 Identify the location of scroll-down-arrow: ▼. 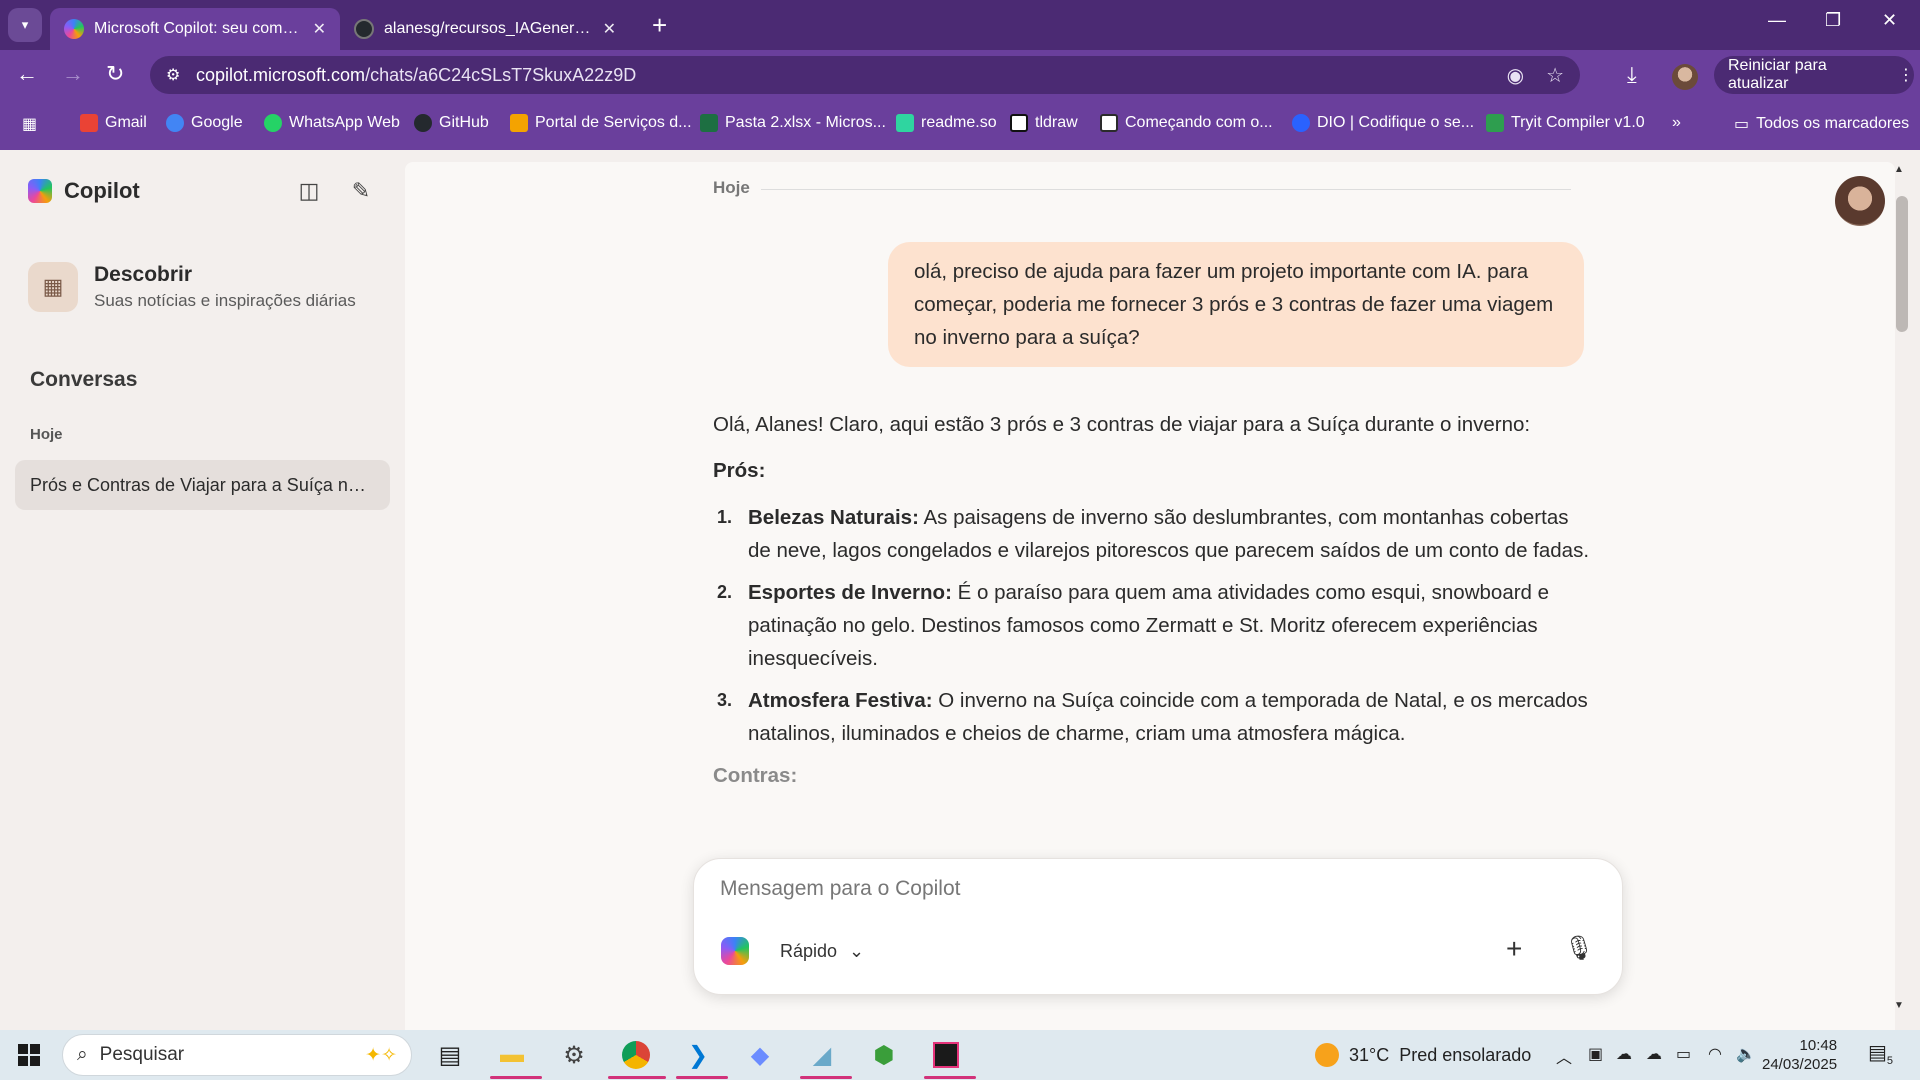
(1899, 1005).